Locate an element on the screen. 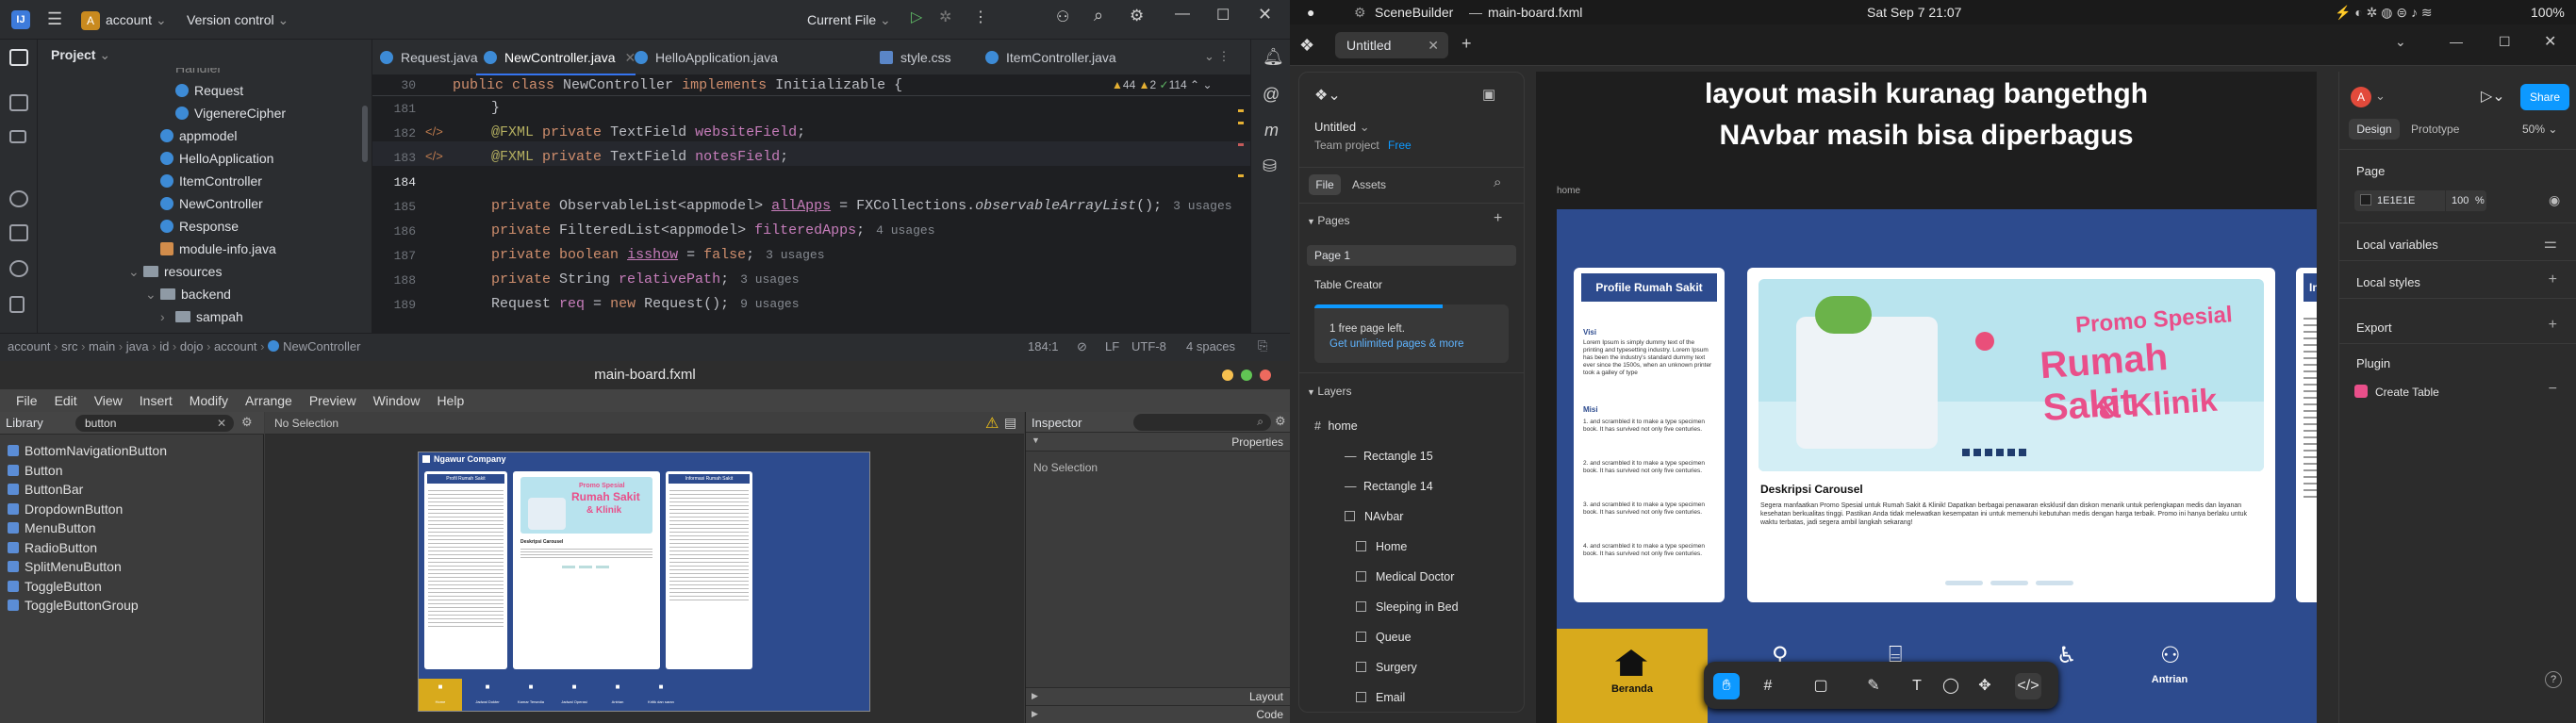 Image resolution: width=2576 pixels, height=723 pixels. library-item: ToggleButtonGroup is located at coordinates (73, 605).